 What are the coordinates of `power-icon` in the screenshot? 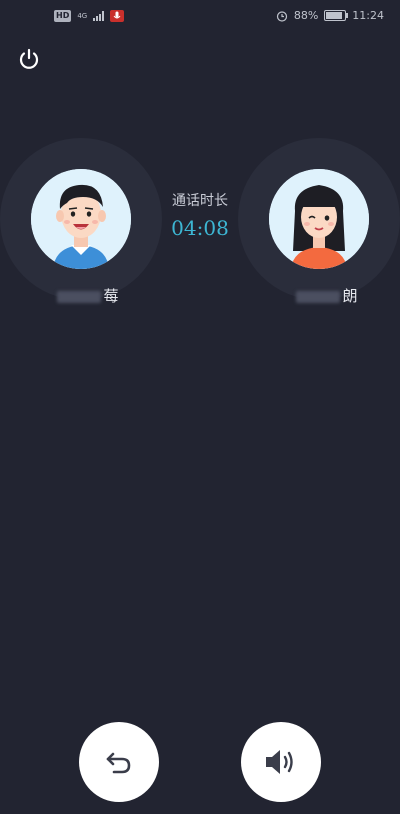 It's located at (29, 58).